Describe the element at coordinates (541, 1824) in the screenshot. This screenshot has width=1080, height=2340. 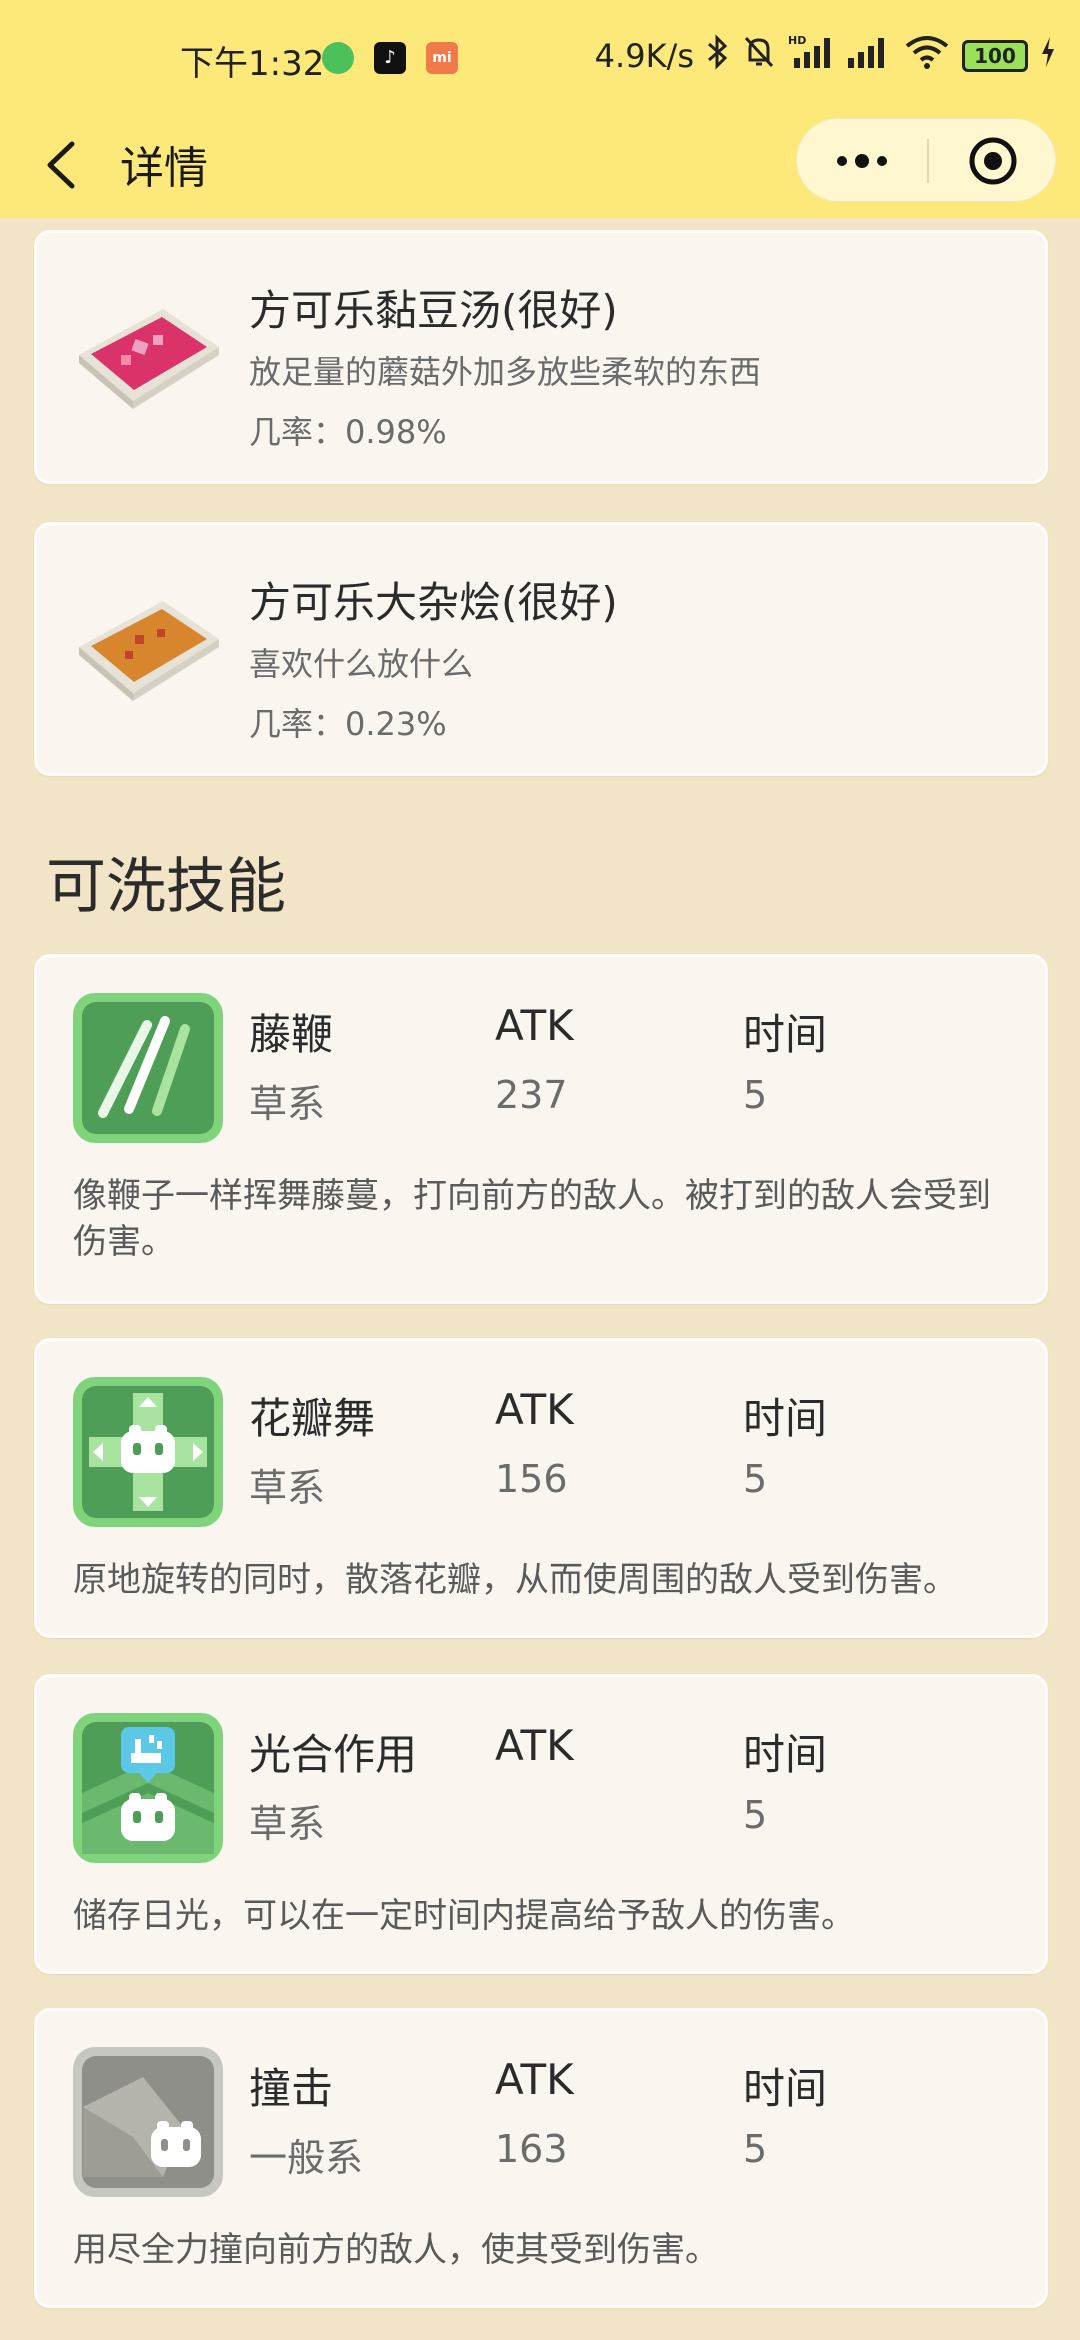
I see `skill-card: 光合作用 草系 ATK 时间 5 储存日光，可以在一定时间内提高给予敌人的伤害。` at that location.